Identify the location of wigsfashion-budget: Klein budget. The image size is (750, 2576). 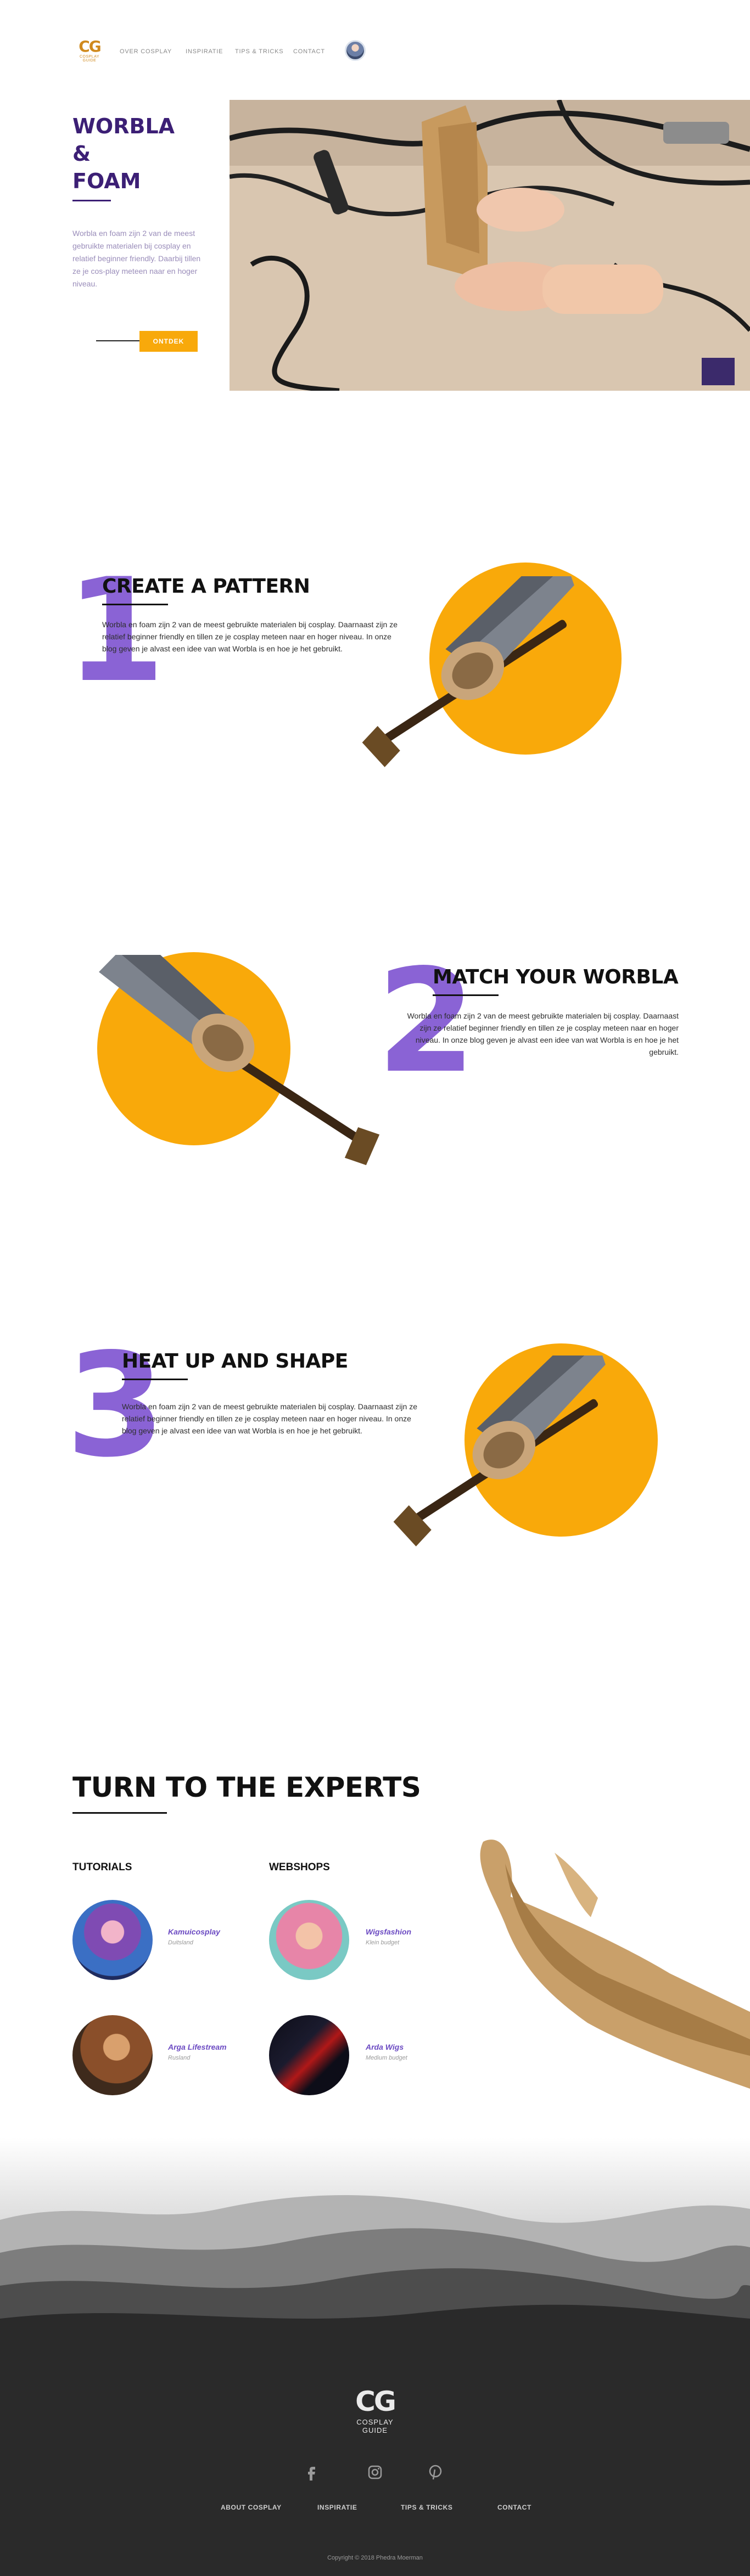
(383, 1943).